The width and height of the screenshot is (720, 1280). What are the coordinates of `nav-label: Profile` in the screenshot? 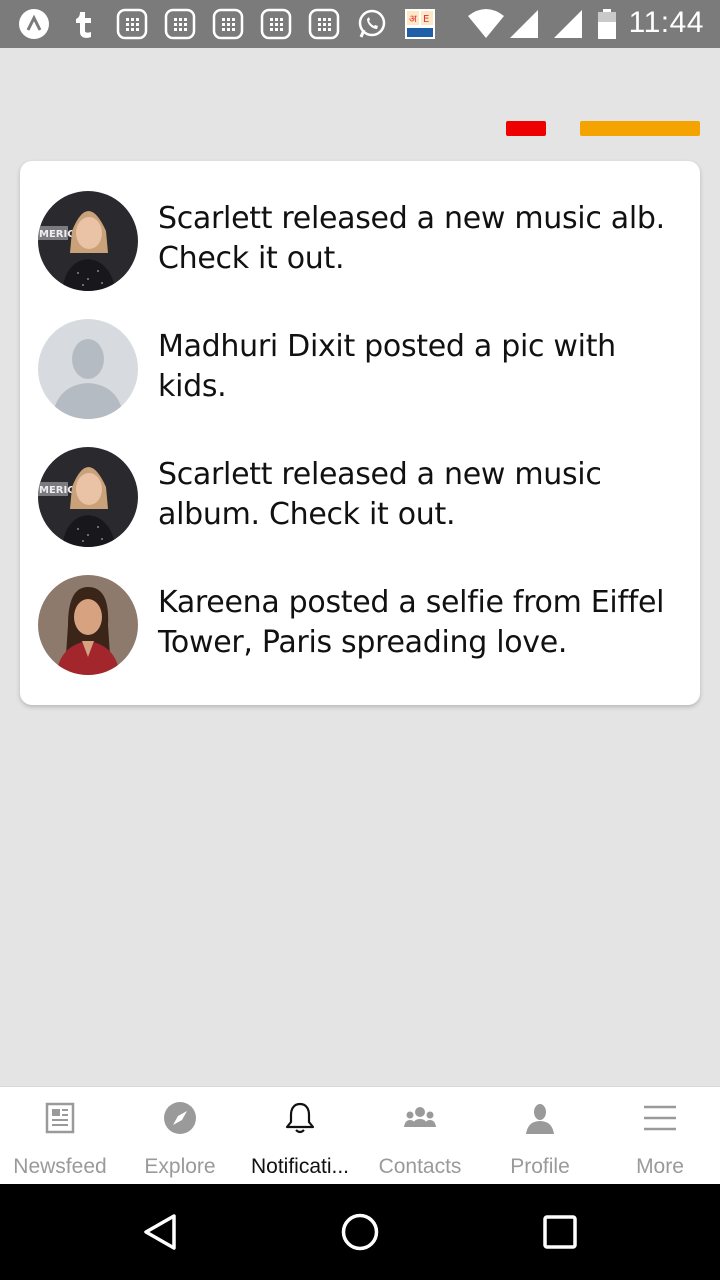 It's located at (540, 1166).